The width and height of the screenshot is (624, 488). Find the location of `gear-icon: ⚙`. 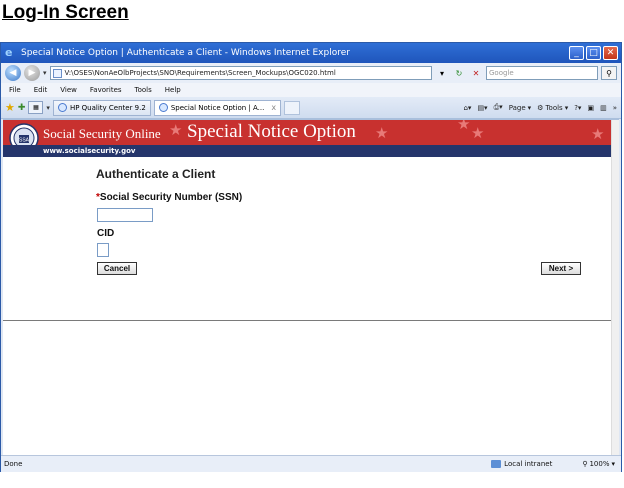

gear-icon: ⚙ is located at coordinates (540, 107).